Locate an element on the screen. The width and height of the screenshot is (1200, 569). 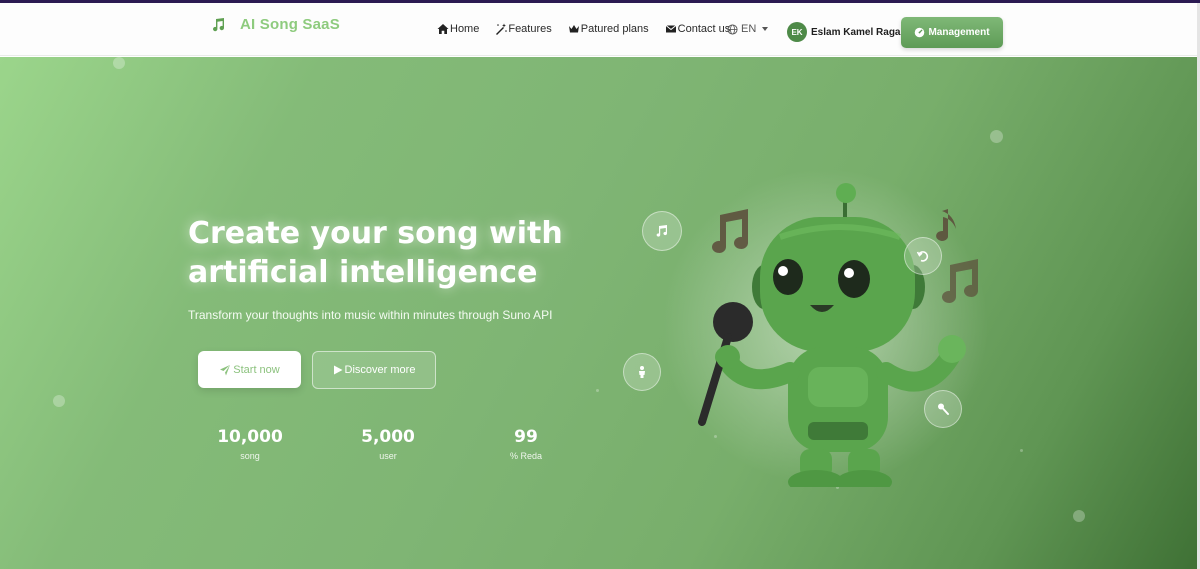
discover-more-label: Discover more is located at coordinates (380, 370).